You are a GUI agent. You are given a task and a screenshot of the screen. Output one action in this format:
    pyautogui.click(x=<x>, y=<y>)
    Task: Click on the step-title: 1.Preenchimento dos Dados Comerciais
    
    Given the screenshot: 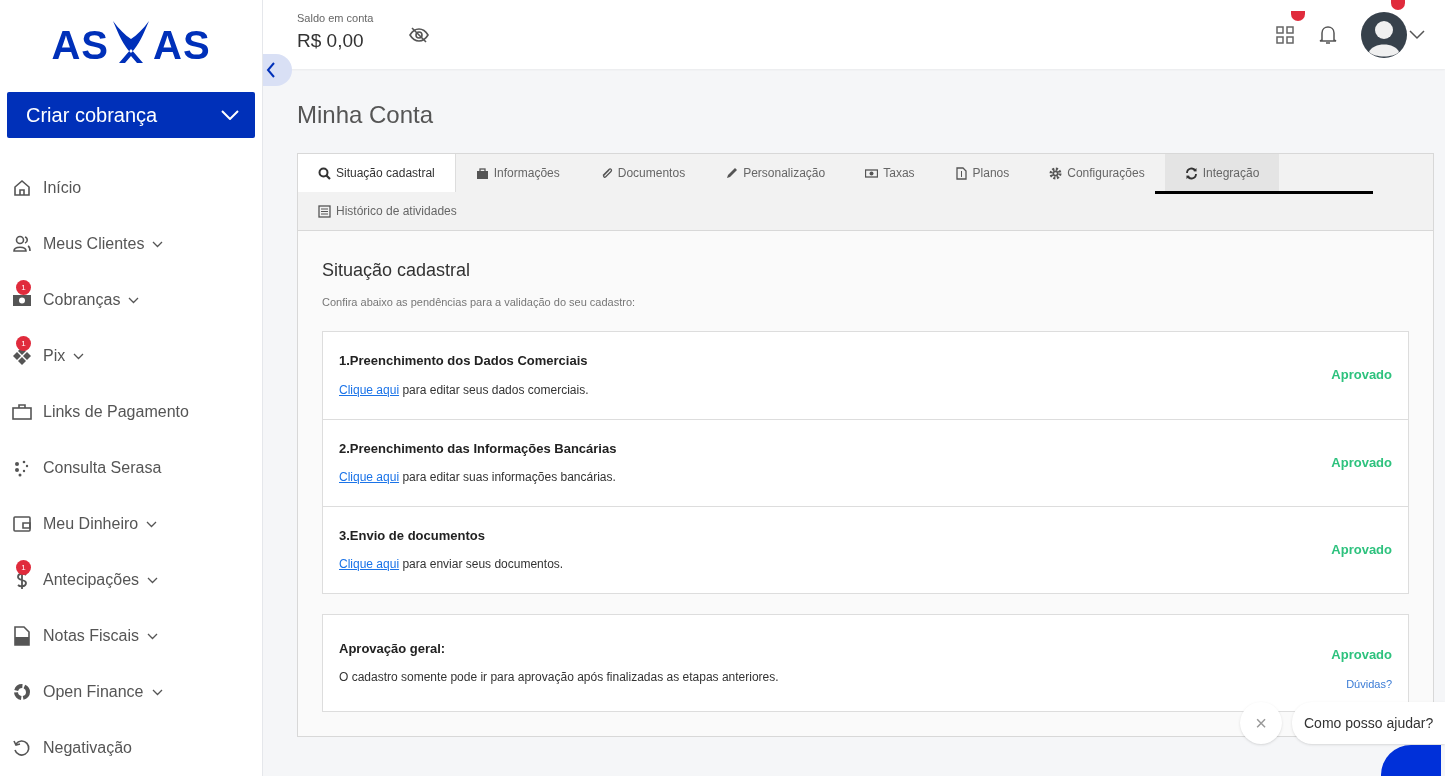 What is the action you would take?
    pyautogui.click(x=464, y=361)
    